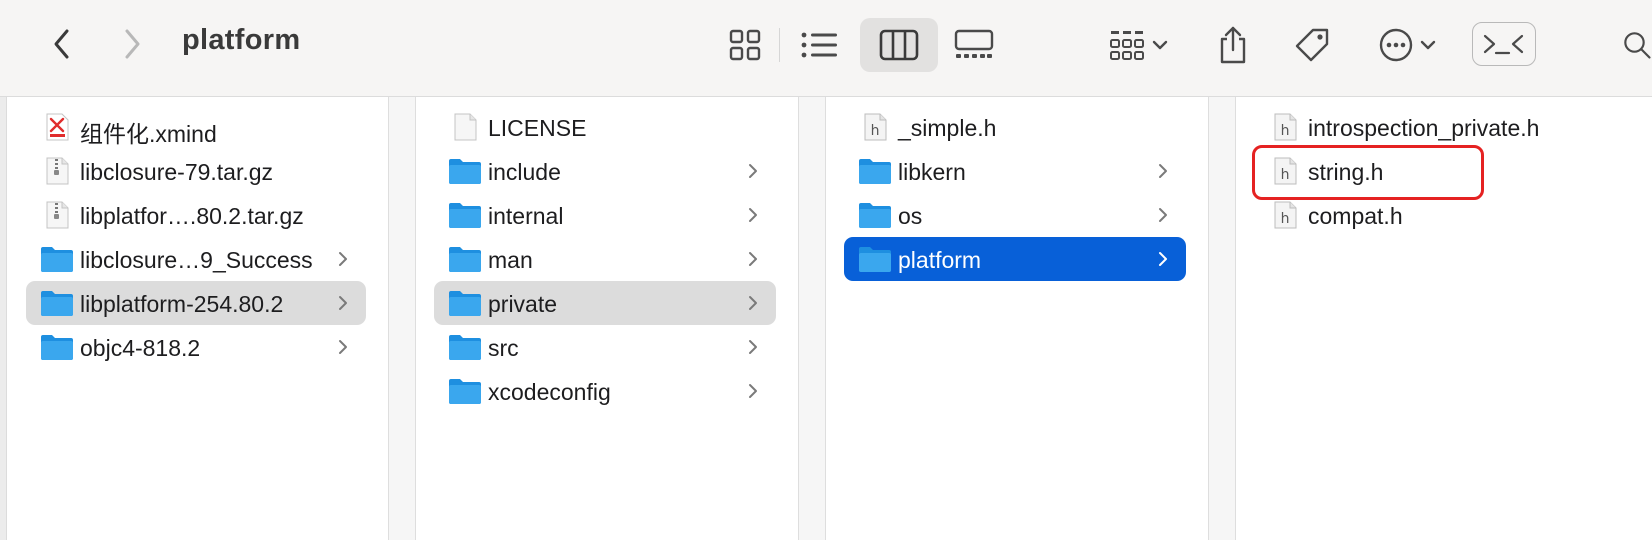 The width and height of the screenshot is (1652, 540). Describe the element at coordinates (947, 128) in the screenshot. I see `item-label: _simple.h` at that location.